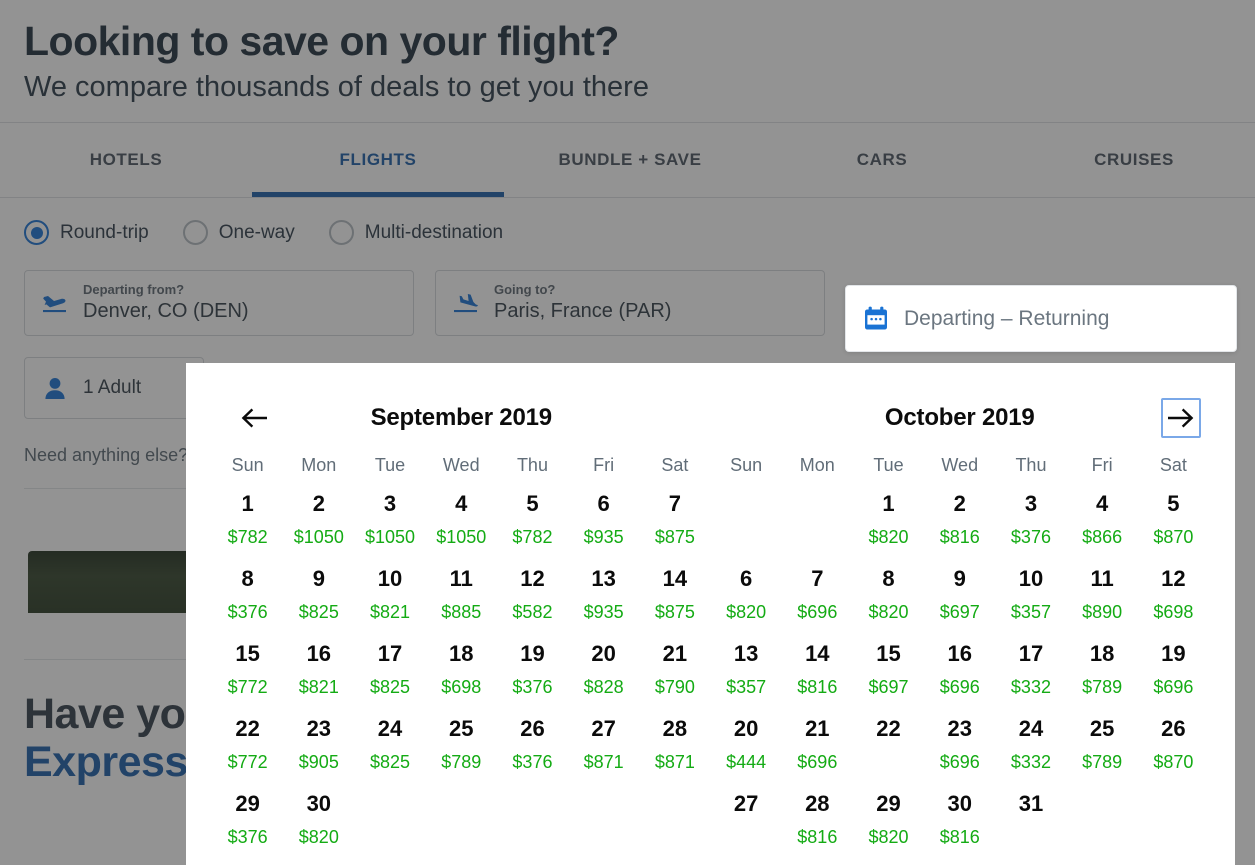 The image size is (1255, 865). I want to click on day-cell: 10 $357, so click(1030, 594).